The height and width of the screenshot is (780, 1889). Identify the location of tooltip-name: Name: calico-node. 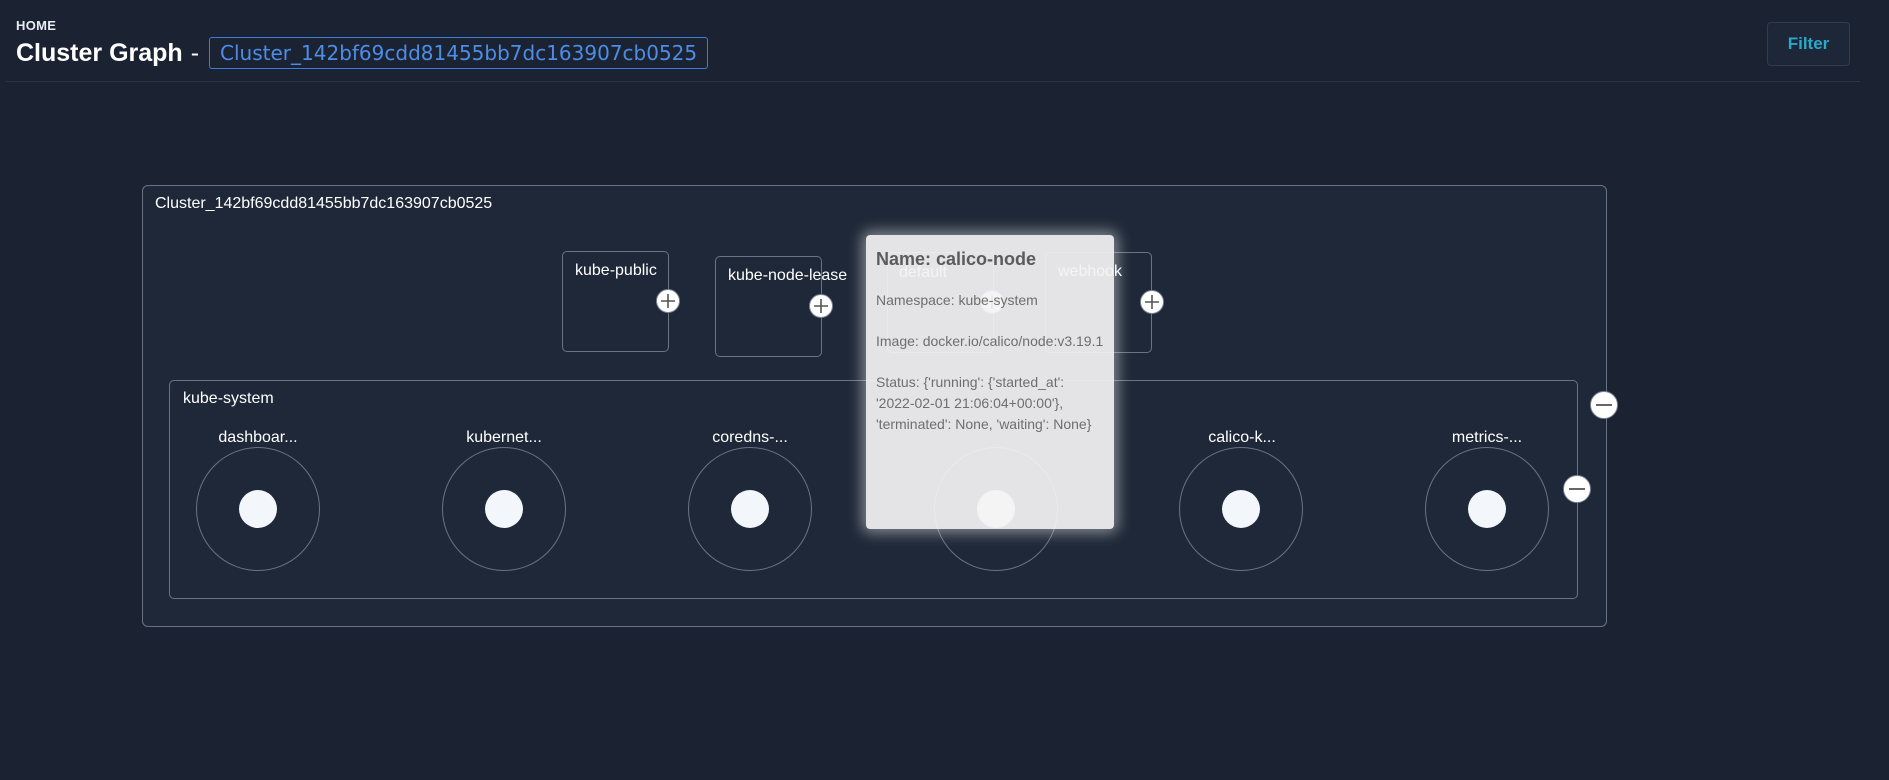
(956, 259).